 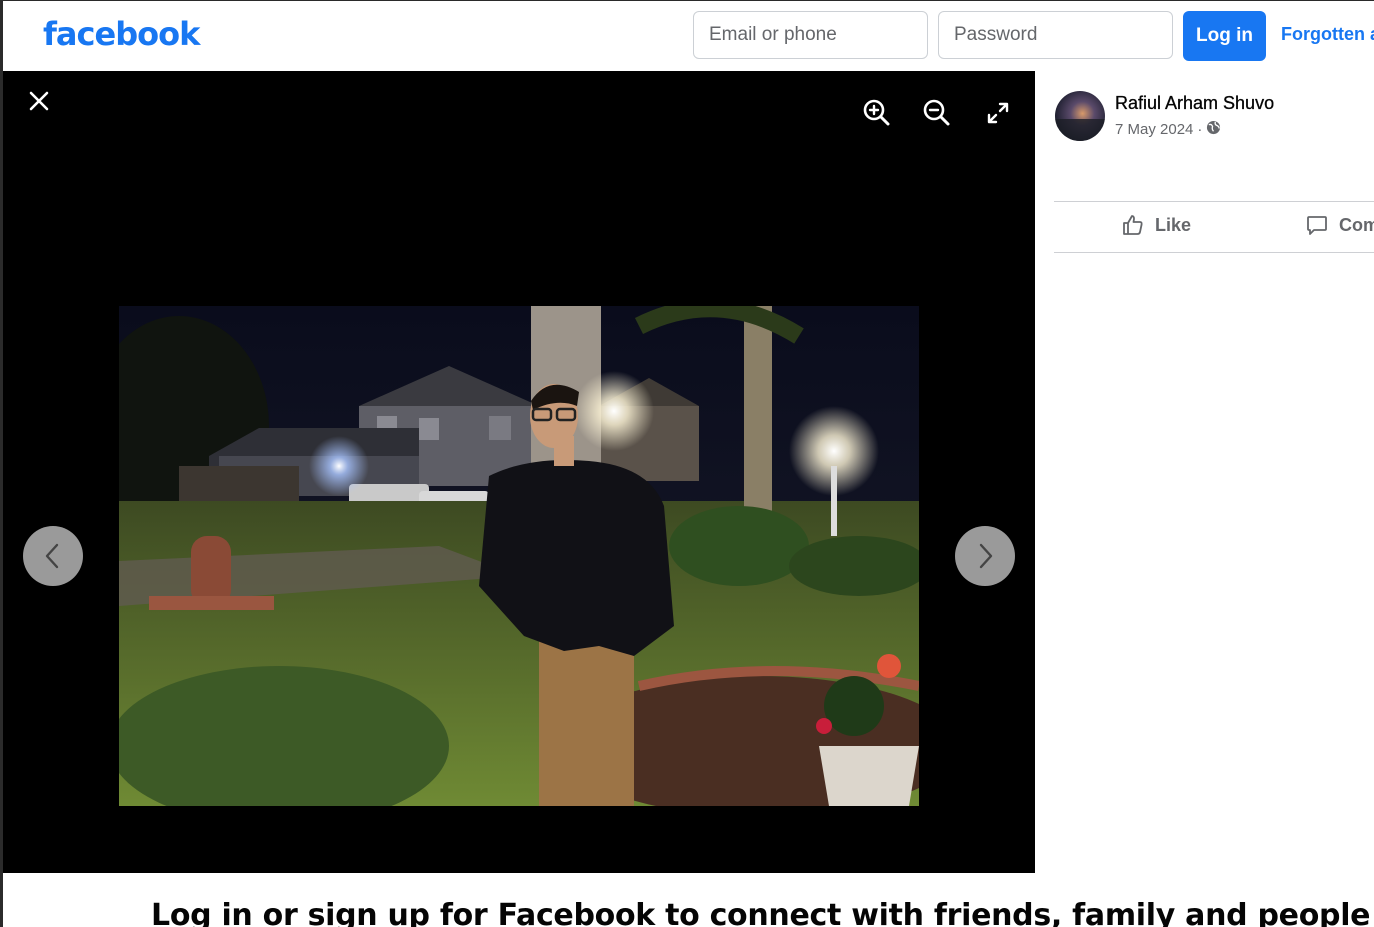 I want to click on close-icon, so click(x=39, y=101).